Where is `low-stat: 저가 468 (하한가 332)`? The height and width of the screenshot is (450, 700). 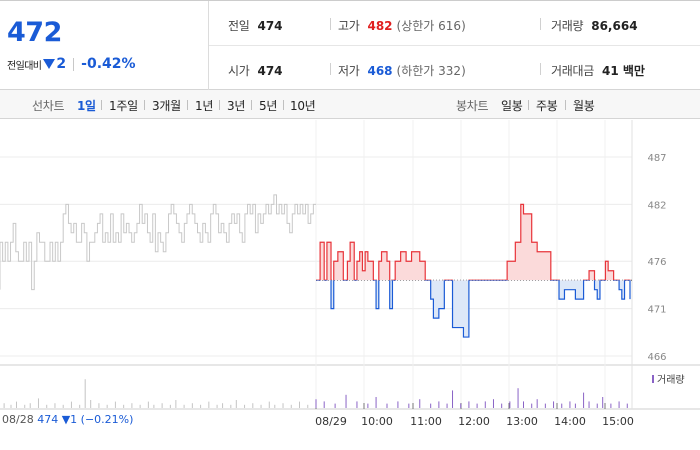 low-stat: 저가 468 (하한가 332) is located at coordinates (402, 70).